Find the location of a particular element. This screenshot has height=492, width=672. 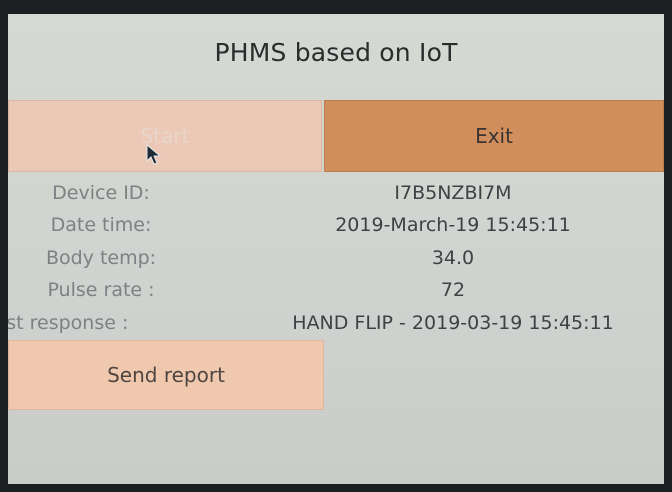

exit-button-label: Exit is located at coordinates (494, 136).